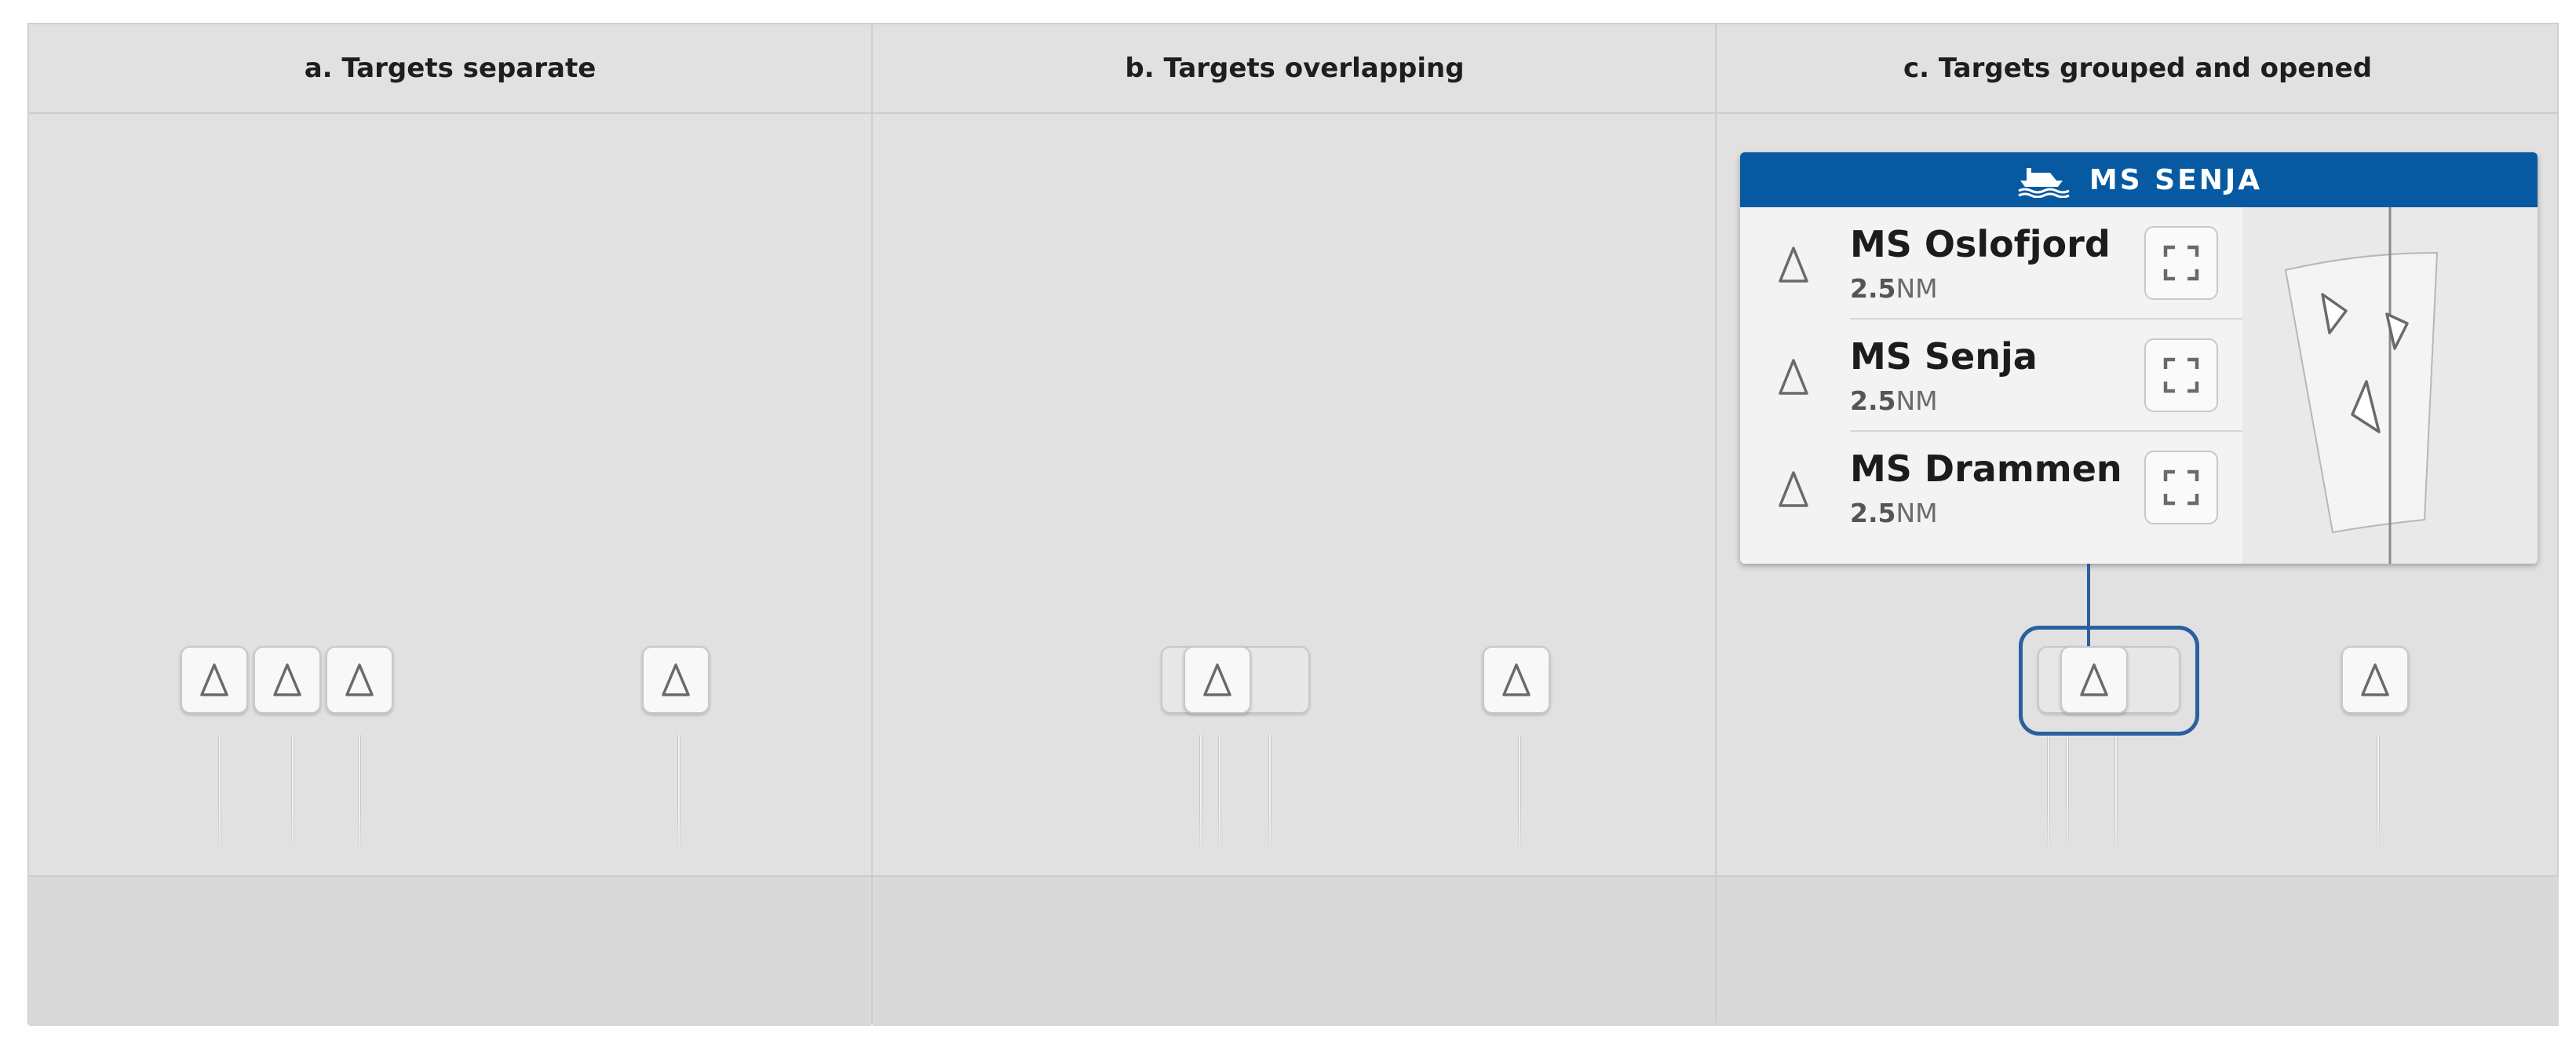 This screenshot has width=2576, height=1052. Describe the element at coordinates (2138, 69) in the screenshot. I see `panel-title: c. Targets grouped and opened` at that location.